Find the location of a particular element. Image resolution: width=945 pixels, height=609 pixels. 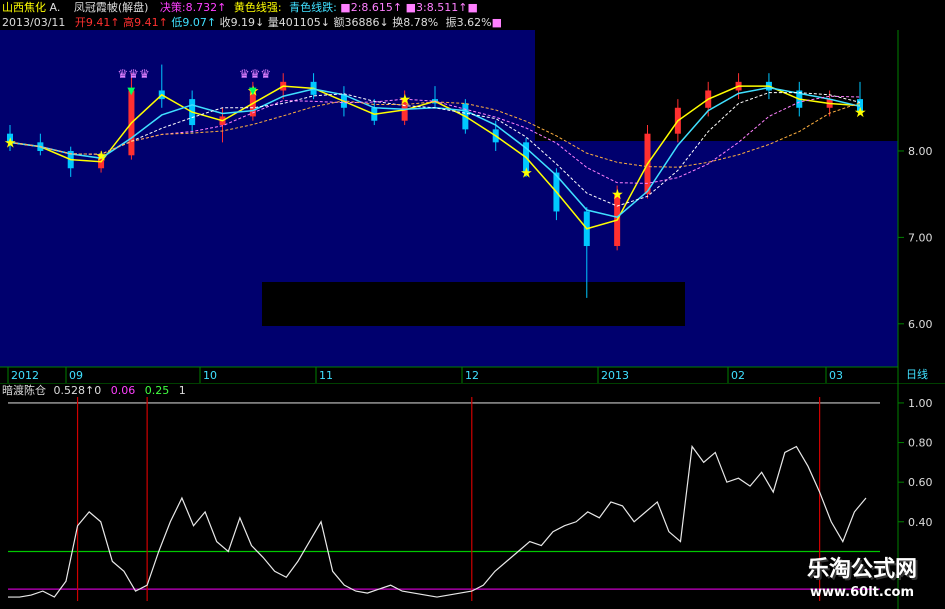

decision-label: 决策: is located at coordinates (172, 7).